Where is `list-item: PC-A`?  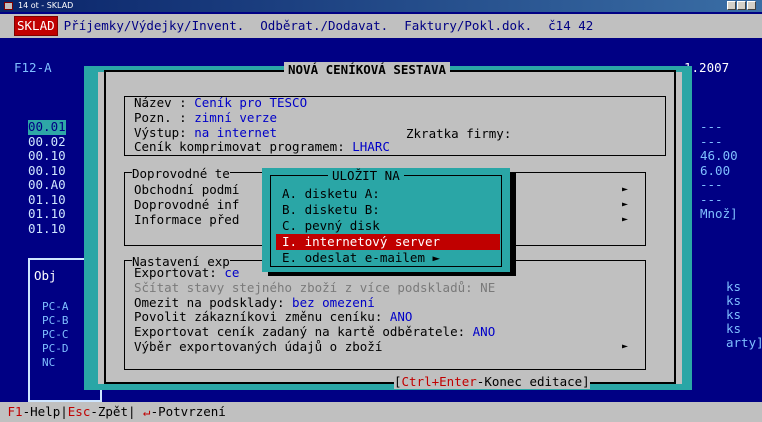 list-item: PC-A is located at coordinates (55, 307).